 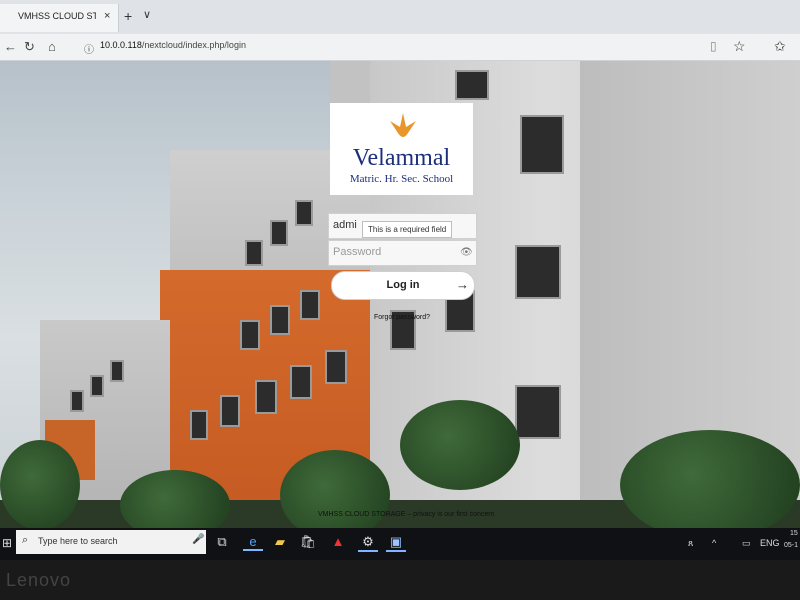 I want to click on chevron-down-icon: ∨, so click(x=147, y=14).